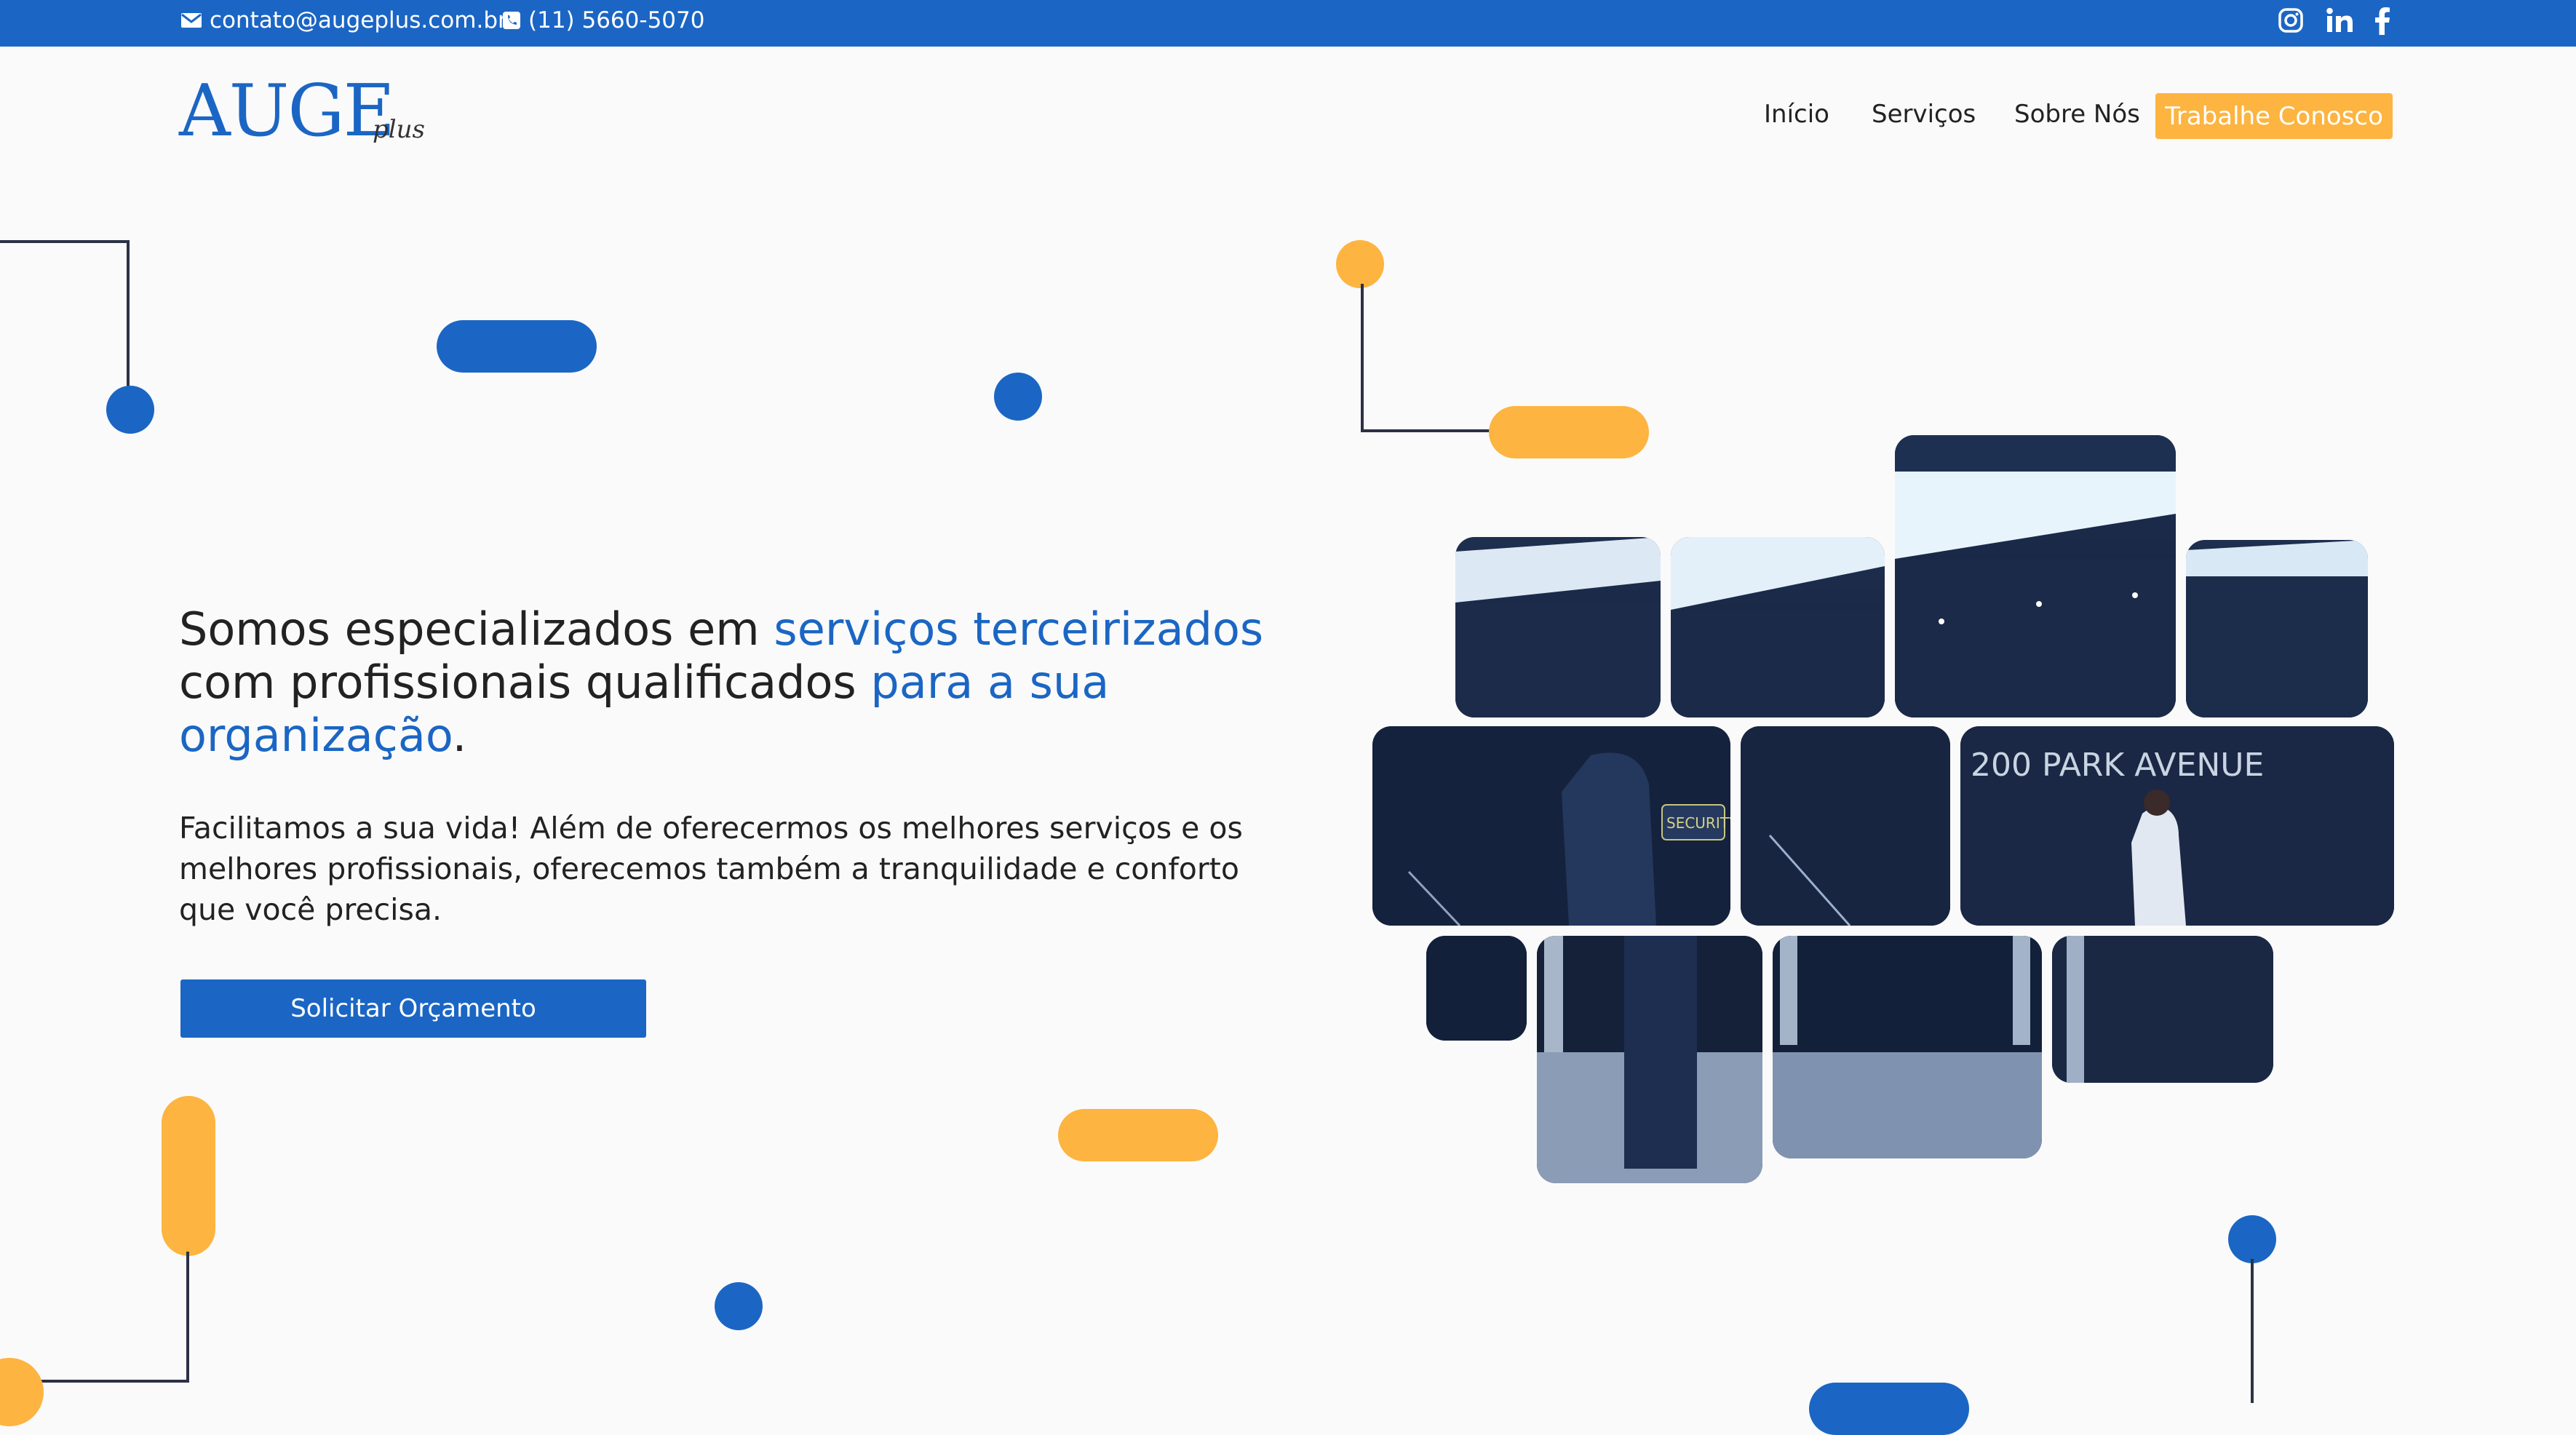 The width and height of the screenshot is (2576, 1435). What do you see at coordinates (358, 20) in the screenshot?
I see `email-text: contato@augeplus.com.br` at bounding box center [358, 20].